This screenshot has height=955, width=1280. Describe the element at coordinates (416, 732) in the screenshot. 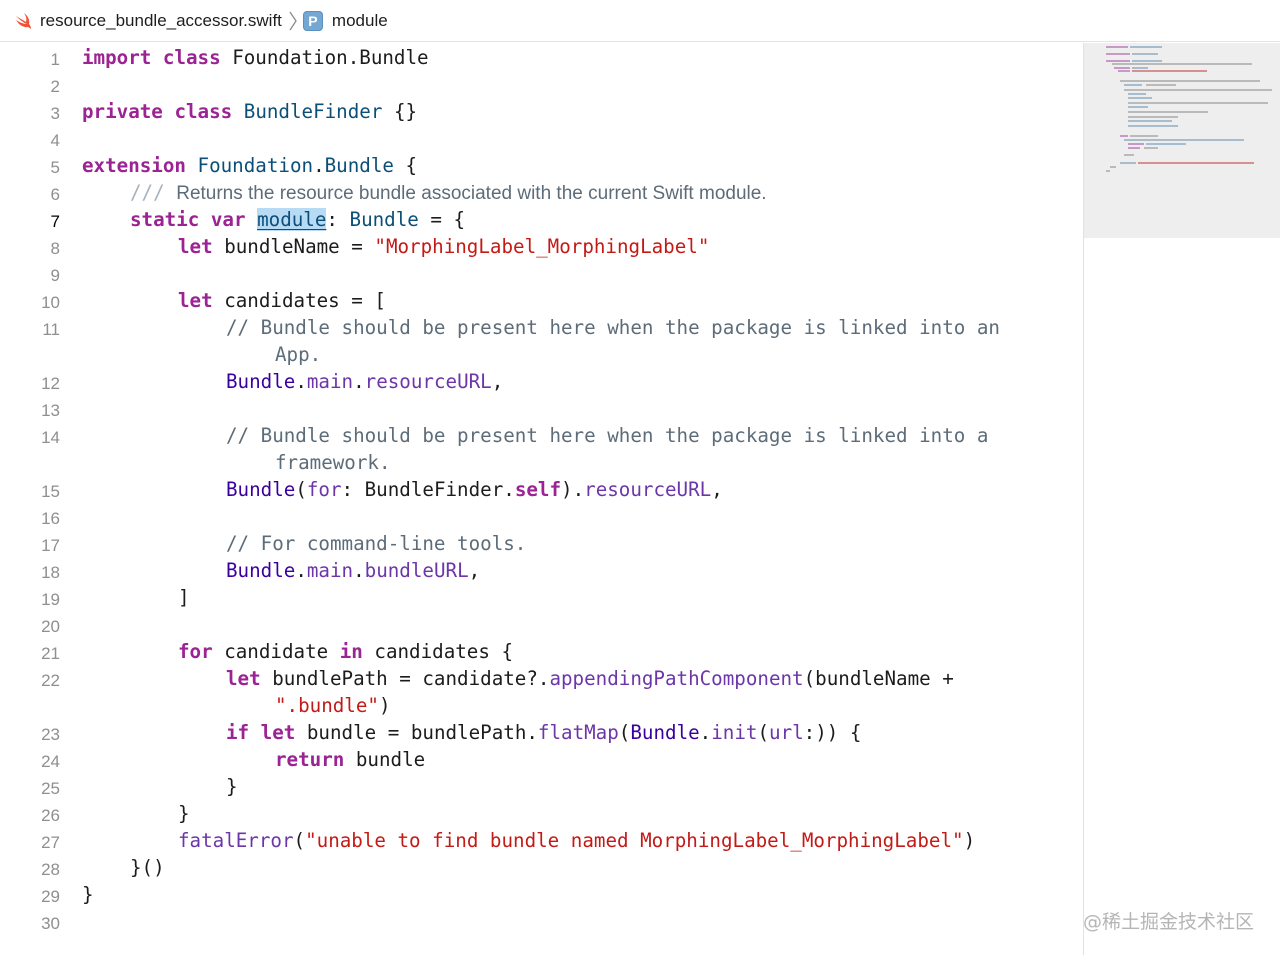

I see `code-text: bundle = bundlePath.` at that location.